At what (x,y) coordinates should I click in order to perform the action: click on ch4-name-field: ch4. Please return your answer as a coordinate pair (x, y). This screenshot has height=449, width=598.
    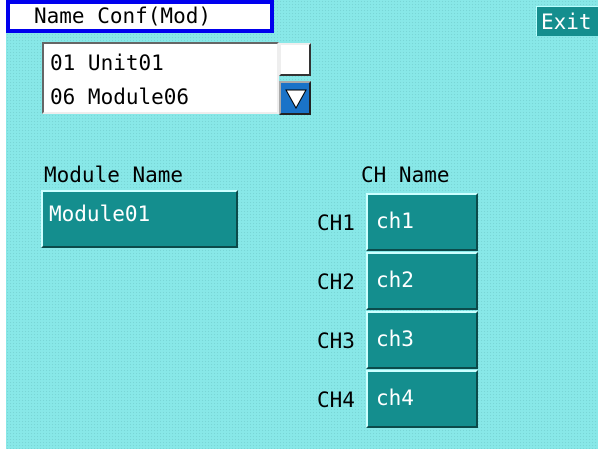
    Looking at the image, I should click on (422, 399).